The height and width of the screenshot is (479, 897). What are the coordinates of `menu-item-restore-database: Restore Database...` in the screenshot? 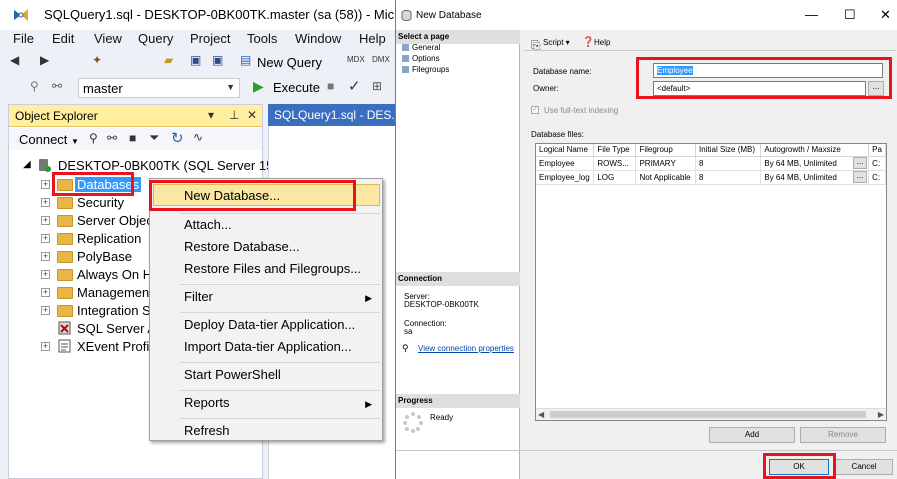 It's located at (242, 246).